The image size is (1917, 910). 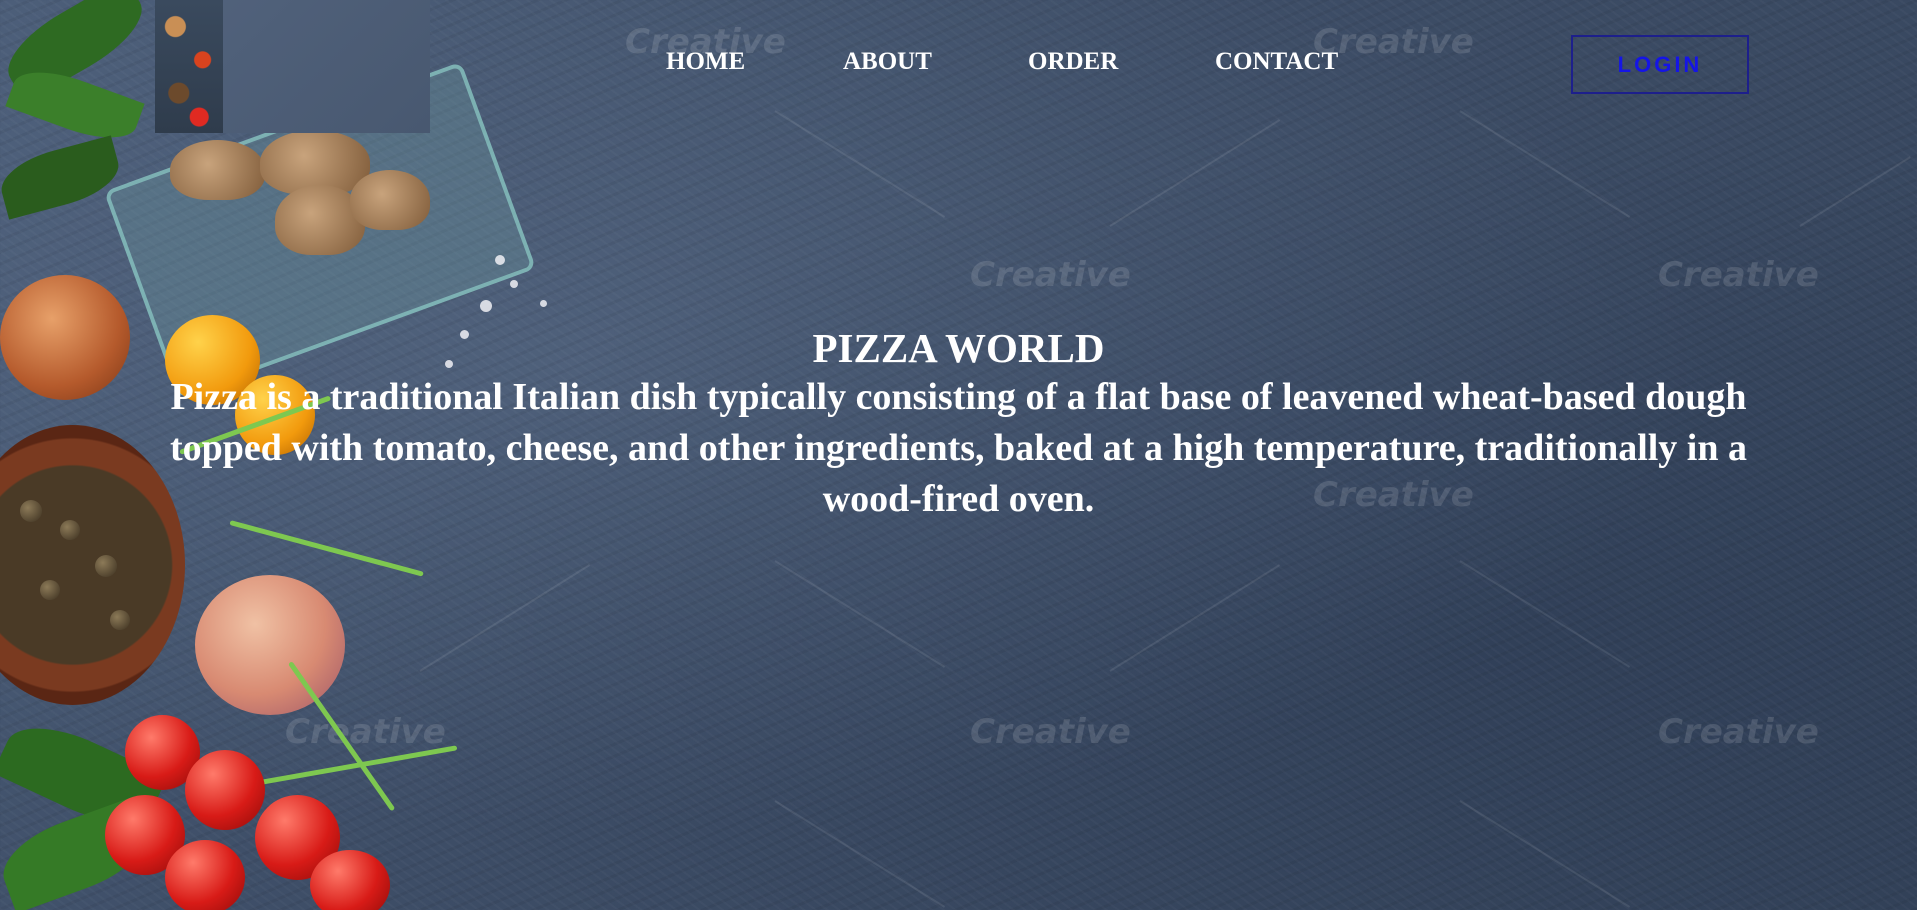 I want to click on nav-link-home: HOME, so click(x=705, y=62).